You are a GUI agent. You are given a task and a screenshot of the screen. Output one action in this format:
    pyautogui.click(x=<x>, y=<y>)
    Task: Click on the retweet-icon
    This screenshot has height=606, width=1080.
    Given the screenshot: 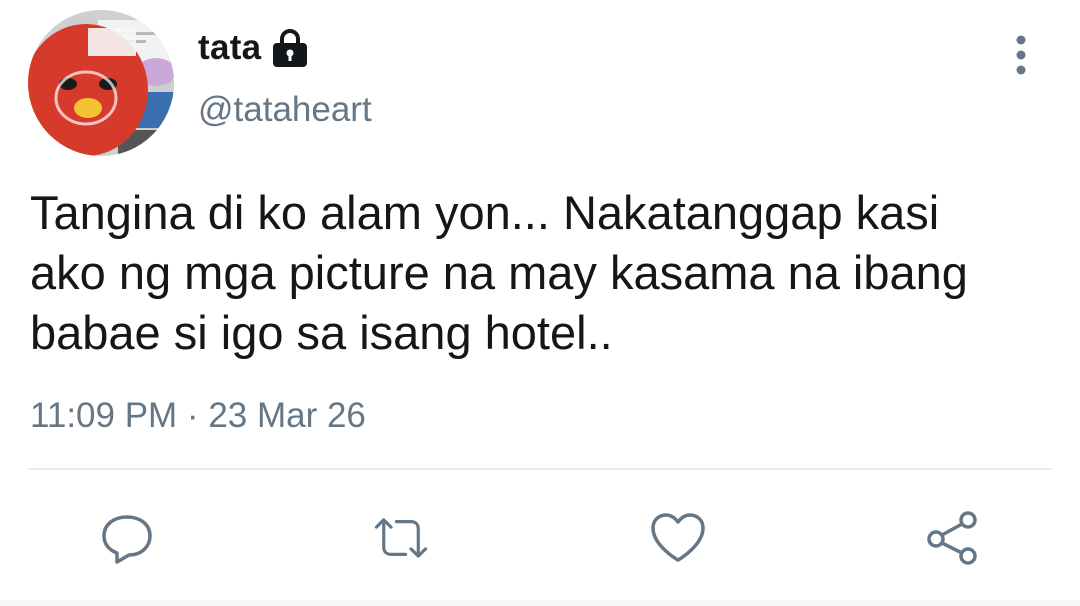 What is the action you would take?
    pyautogui.click(x=401, y=538)
    